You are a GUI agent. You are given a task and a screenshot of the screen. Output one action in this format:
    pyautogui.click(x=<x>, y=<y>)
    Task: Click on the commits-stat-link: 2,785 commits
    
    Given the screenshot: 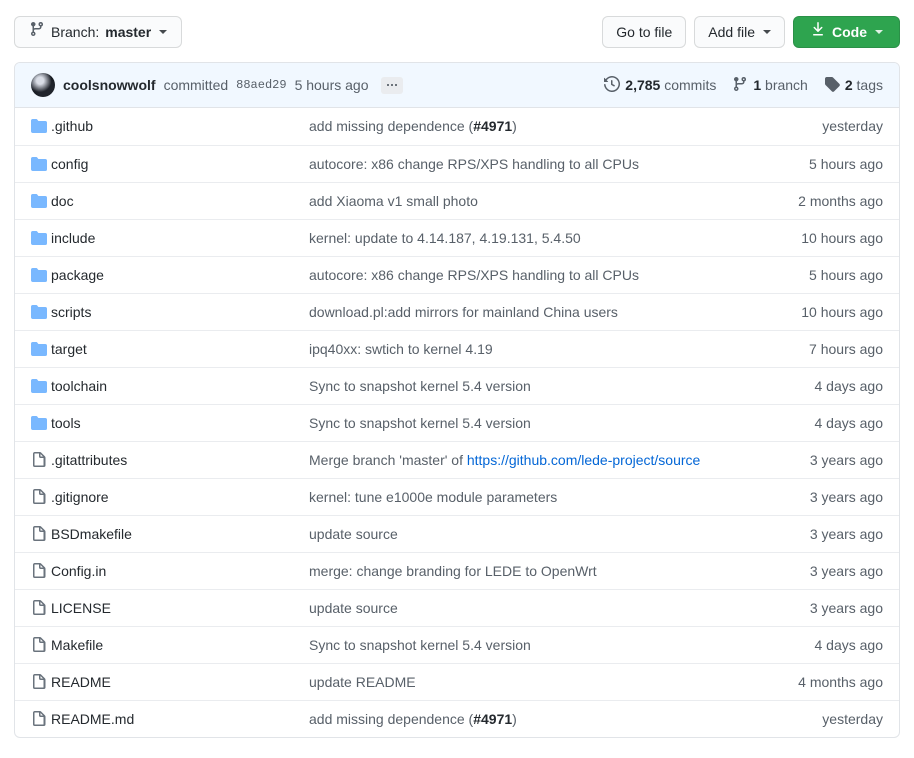 What is the action you would take?
    pyautogui.click(x=660, y=85)
    